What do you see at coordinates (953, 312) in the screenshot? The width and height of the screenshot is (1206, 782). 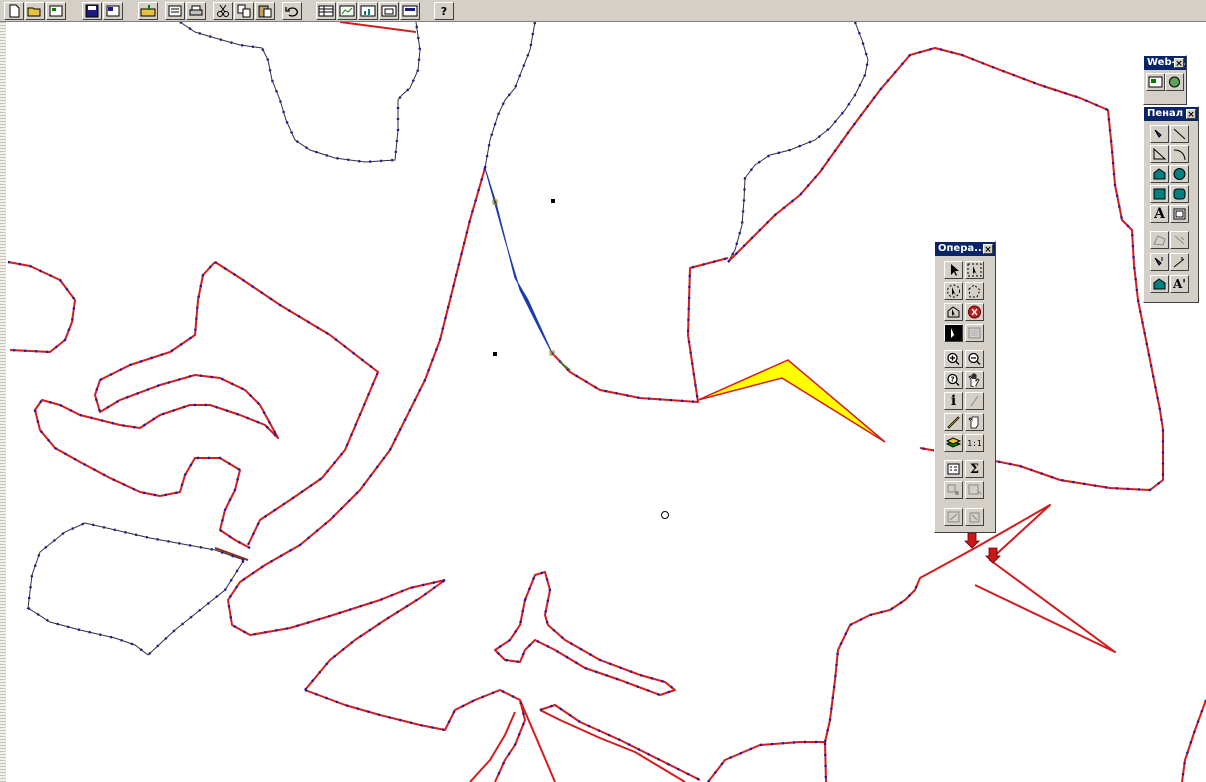 I see `boundary-select-icon` at bounding box center [953, 312].